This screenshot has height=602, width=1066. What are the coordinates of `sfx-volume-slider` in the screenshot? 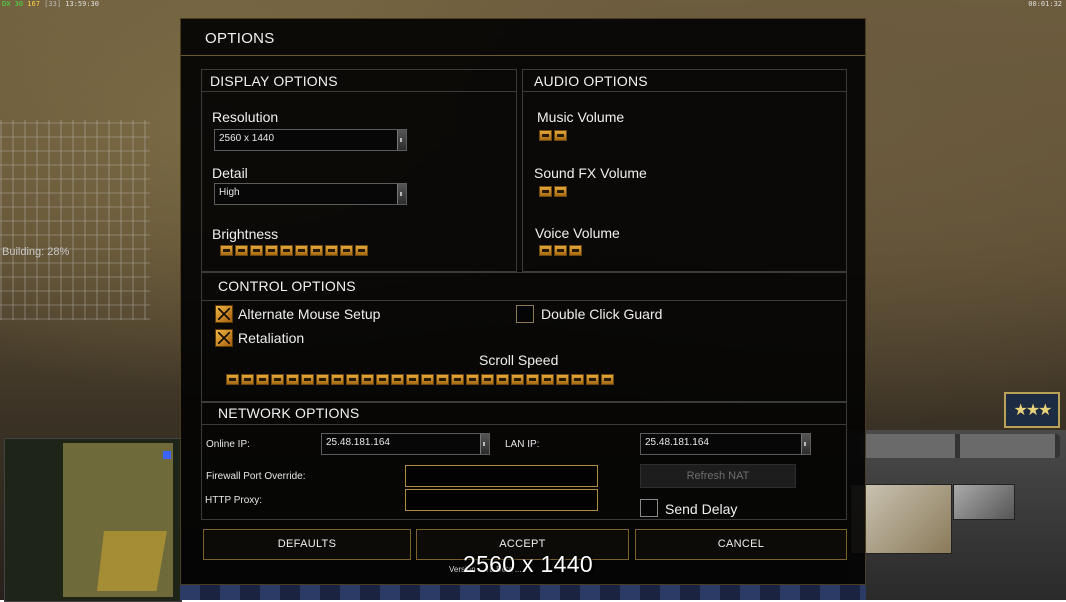 It's located at (554, 192).